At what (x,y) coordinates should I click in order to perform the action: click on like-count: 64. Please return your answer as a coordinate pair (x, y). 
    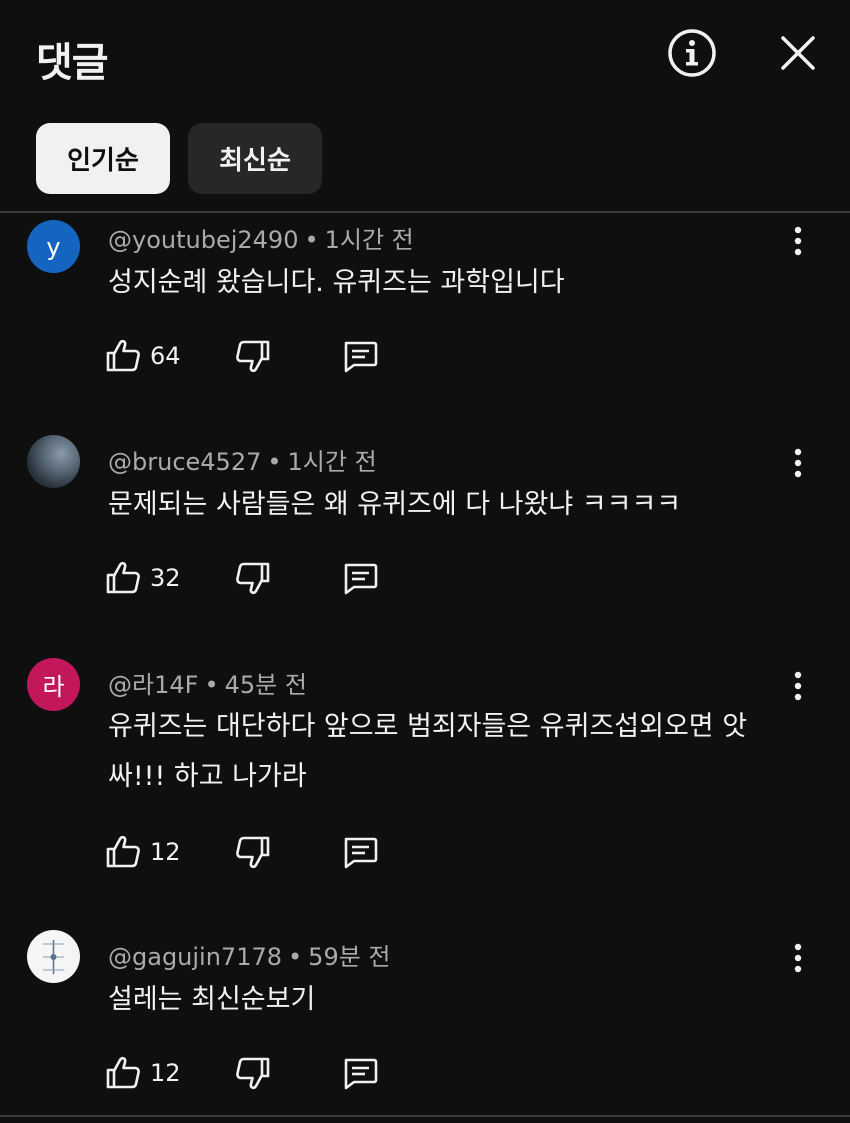
    Looking at the image, I should click on (165, 356).